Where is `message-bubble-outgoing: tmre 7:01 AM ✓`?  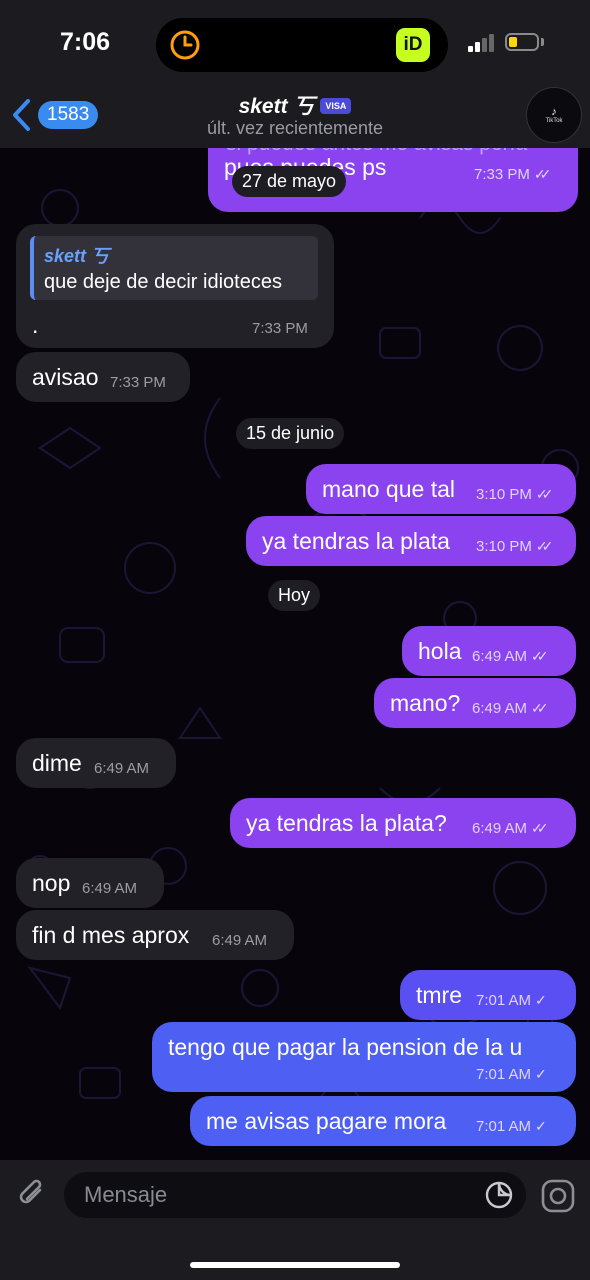
message-bubble-outgoing: tmre 7:01 AM ✓ is located at coordinates (488, 995).